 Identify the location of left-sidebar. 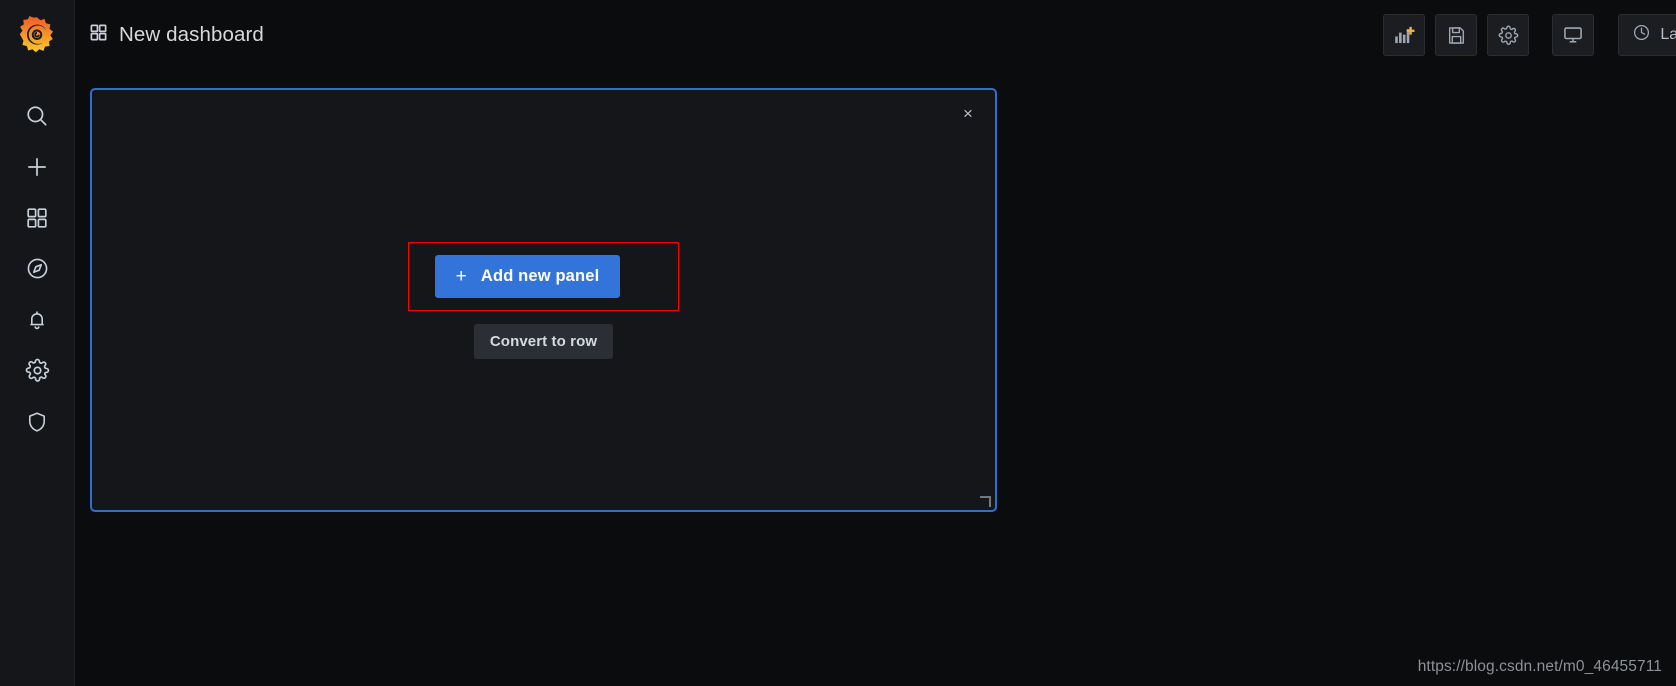
(37, 343).